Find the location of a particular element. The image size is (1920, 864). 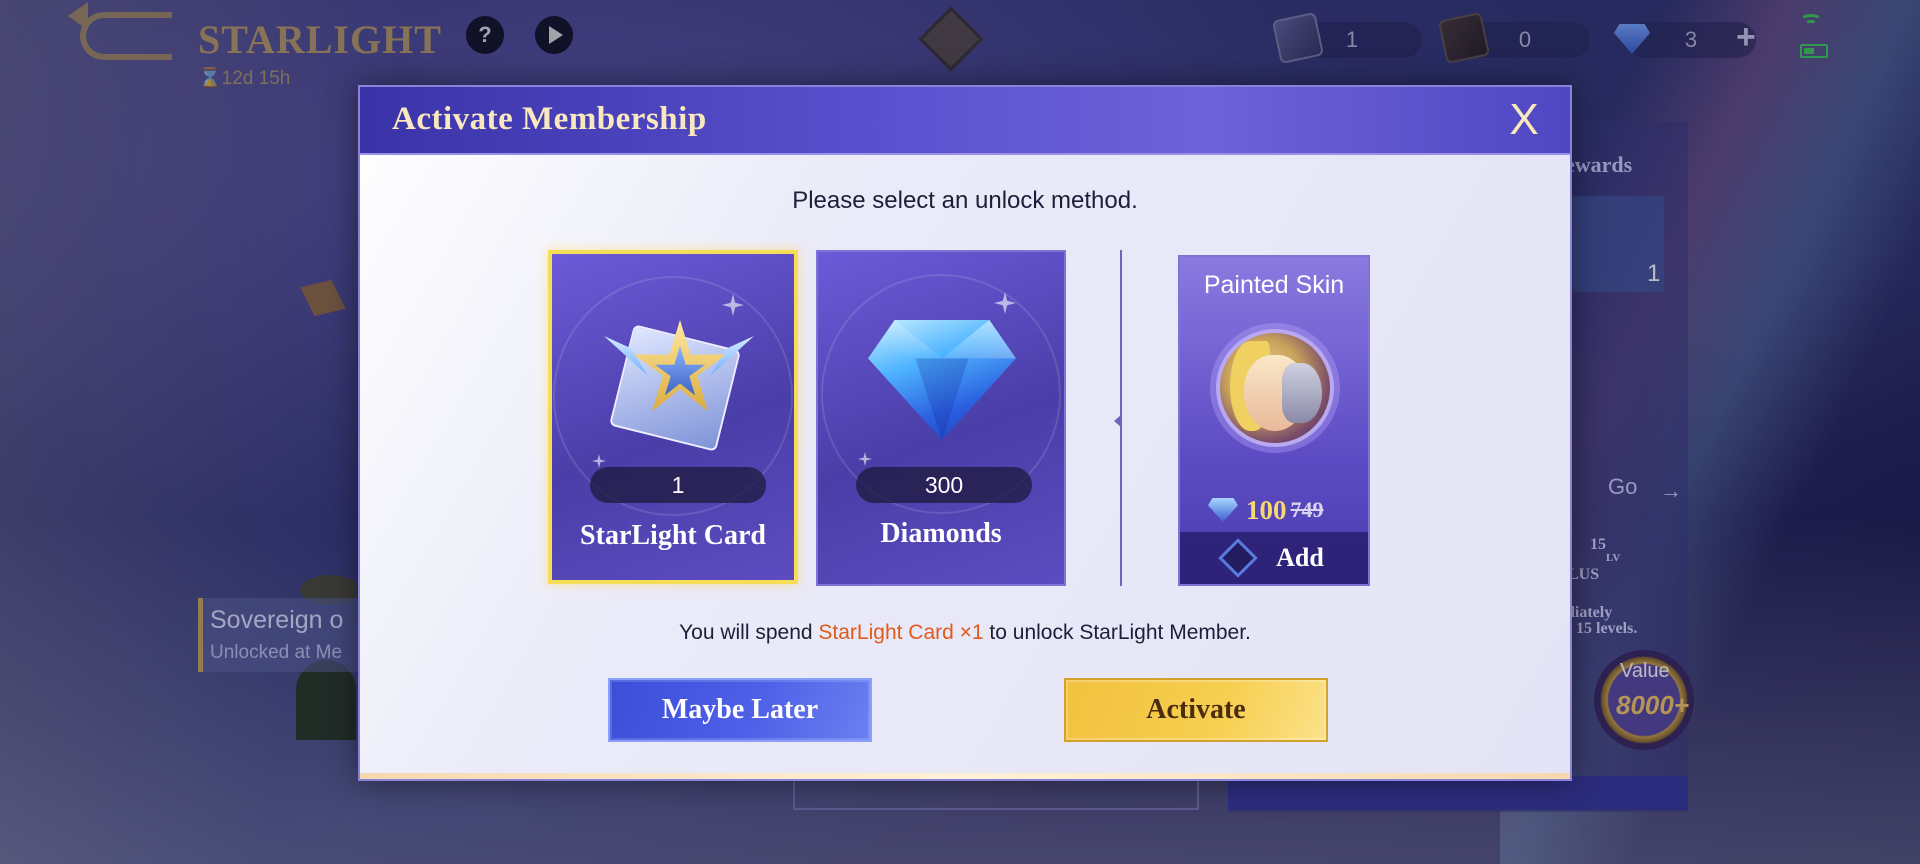

skin-add-button: Add is located at coordinates (1274, 558).